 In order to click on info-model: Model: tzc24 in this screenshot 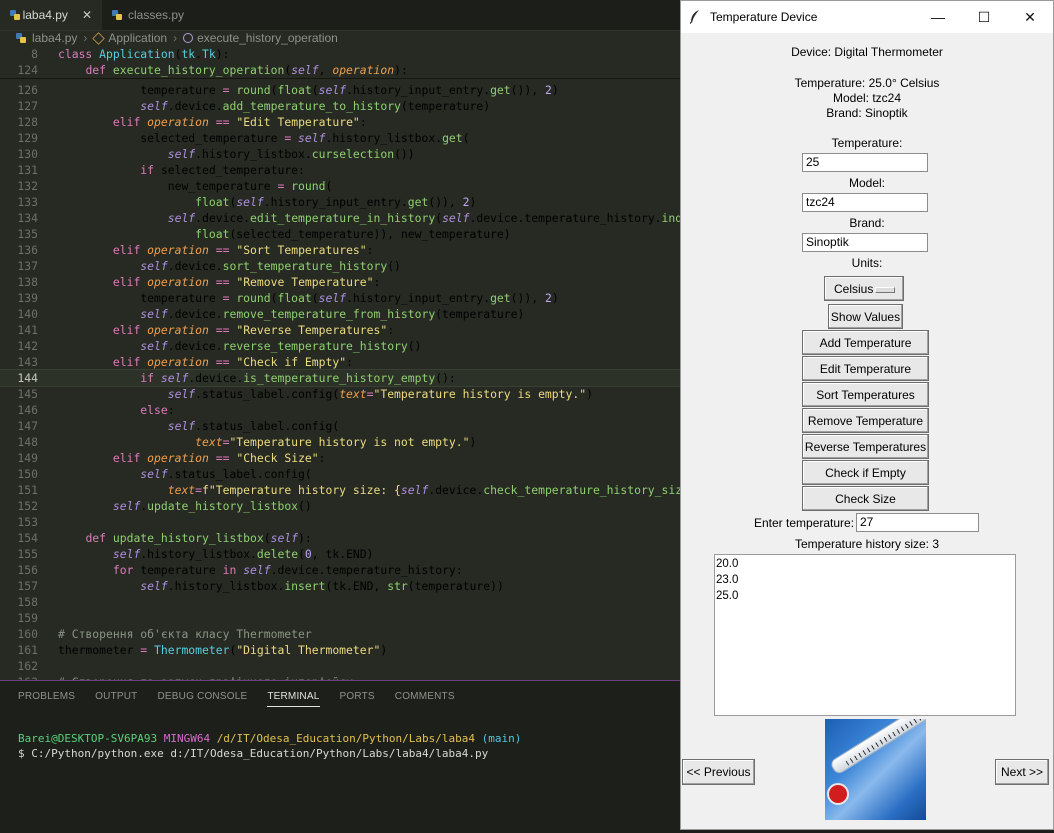, I will do `click(867, 98)`.